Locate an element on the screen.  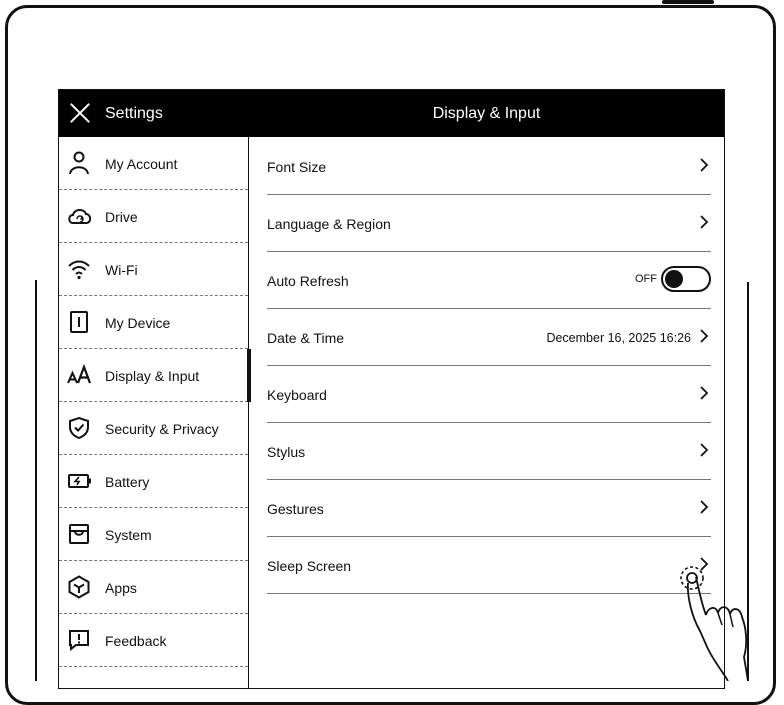
row-keyboard: Keyboard is located at coordinates (489, 394).